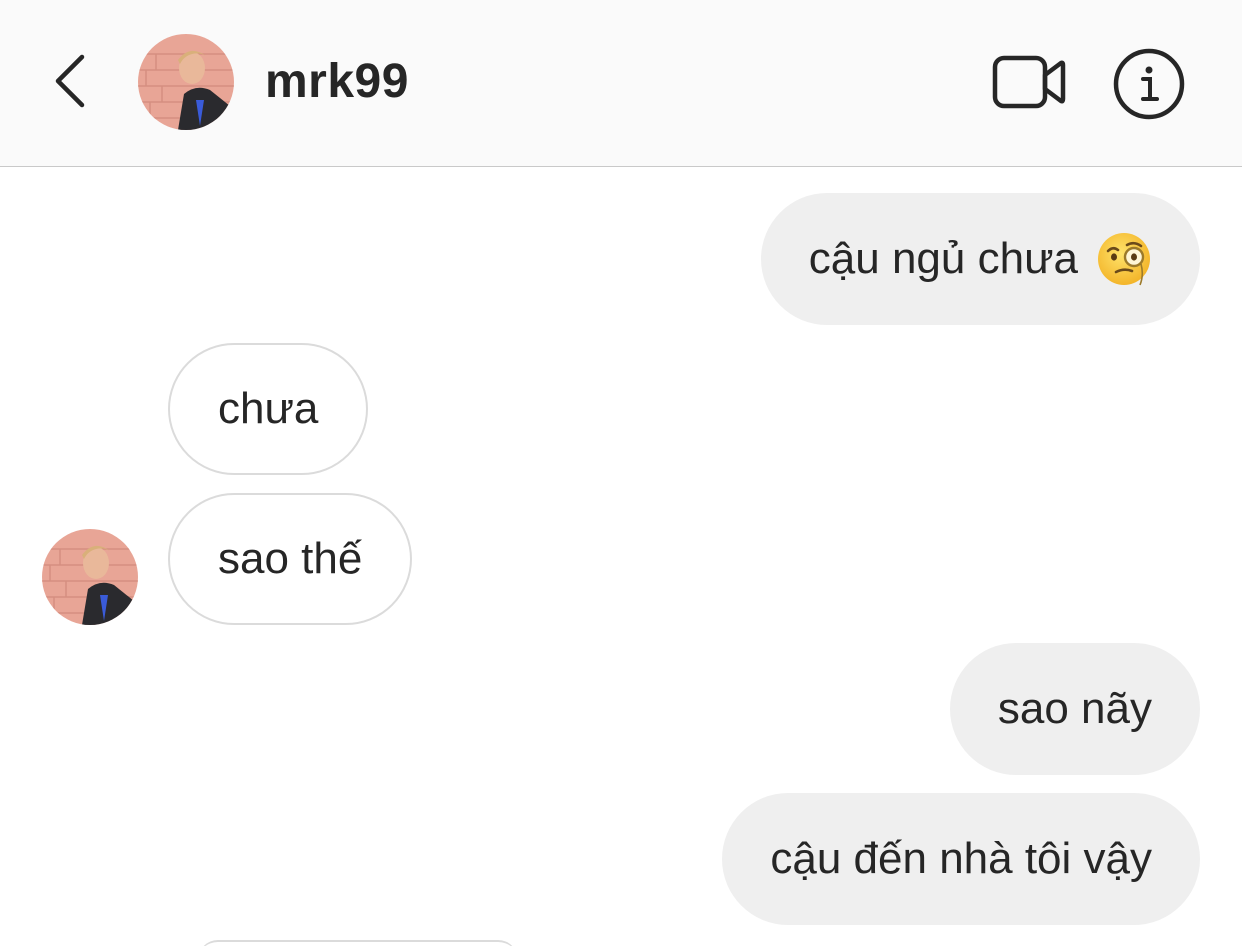 The image size is (1242, 946). I want to click on message-text: cậu đến nhà tôi vậy, so click(961, 858).